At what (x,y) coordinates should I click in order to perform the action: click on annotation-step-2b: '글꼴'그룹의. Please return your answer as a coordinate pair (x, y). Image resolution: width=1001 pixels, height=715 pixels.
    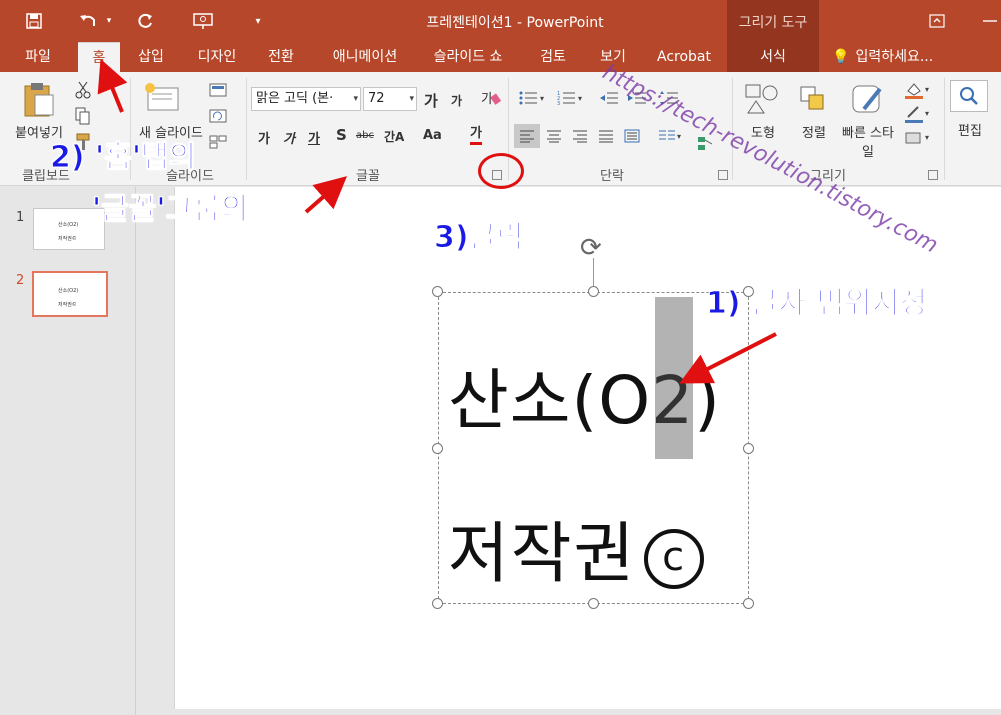
    Looking at the image, I should click on (170, 210).